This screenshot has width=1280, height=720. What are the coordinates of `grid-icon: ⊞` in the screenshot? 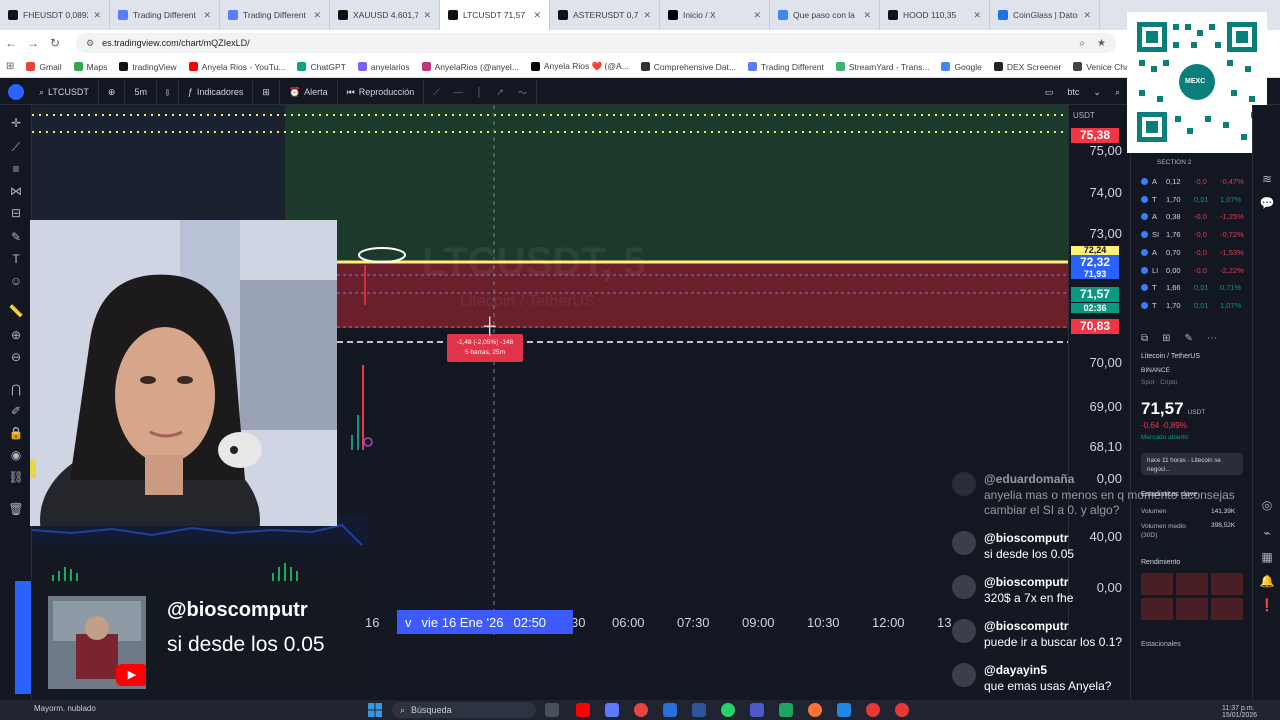 It's located at (1166, 338).